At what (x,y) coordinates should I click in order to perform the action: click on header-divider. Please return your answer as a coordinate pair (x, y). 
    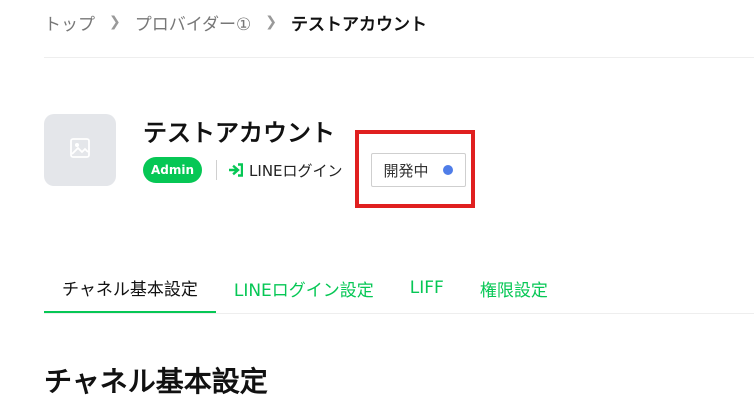
    Looking at the image, I should click on (399, 57).